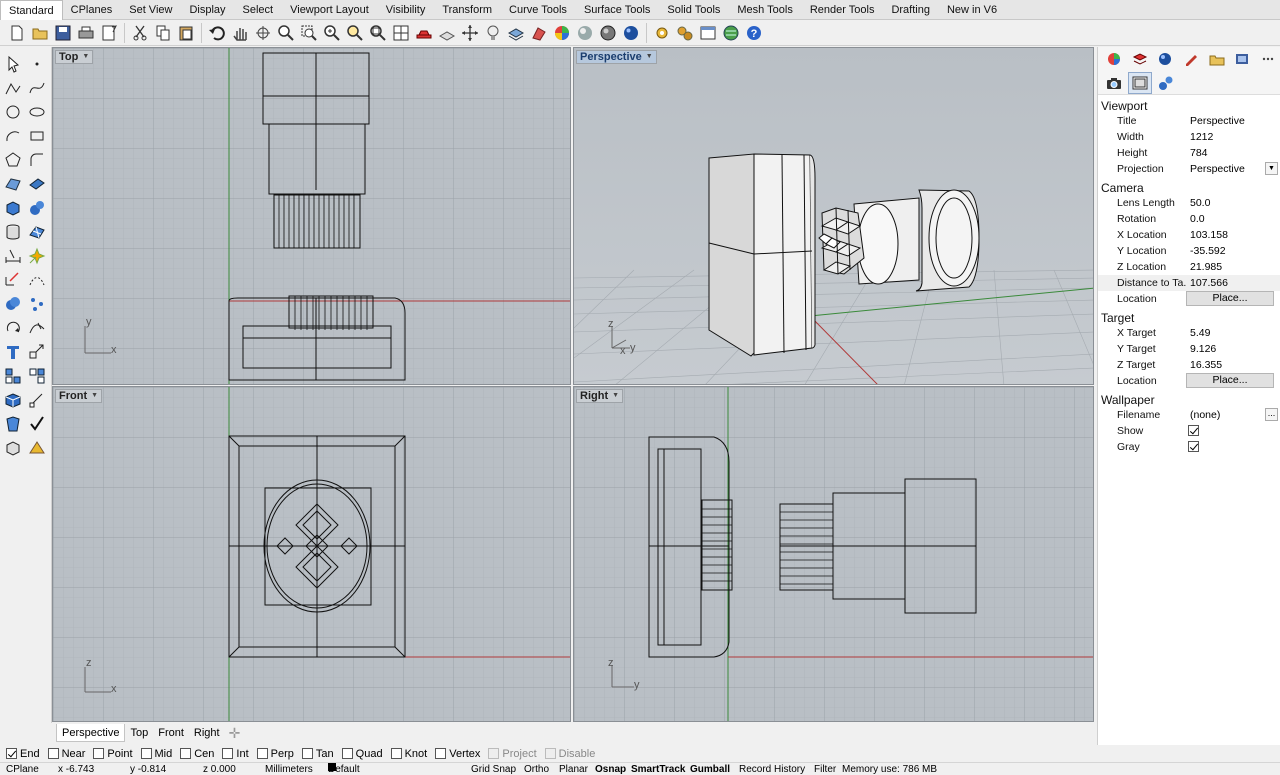 The image size is (1280, 775). Describe the element at coordinates (207, 733) in the screenshot. I see `viewport-tab-right: Right` at that location.